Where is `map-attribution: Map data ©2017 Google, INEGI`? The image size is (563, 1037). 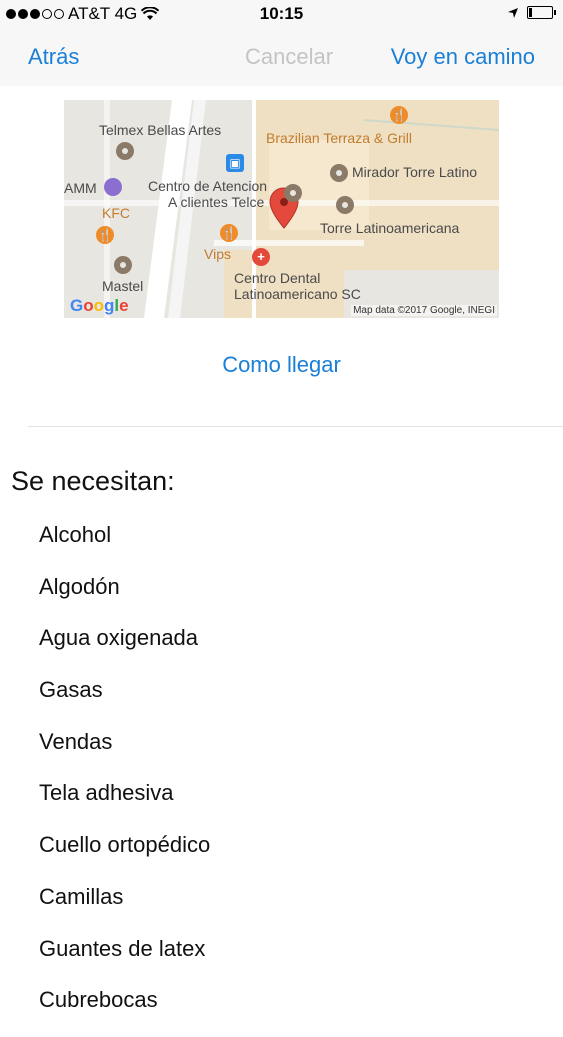 map-attribution: Map data ©2017 Google, INEGI is located at coordinates (424, 310).